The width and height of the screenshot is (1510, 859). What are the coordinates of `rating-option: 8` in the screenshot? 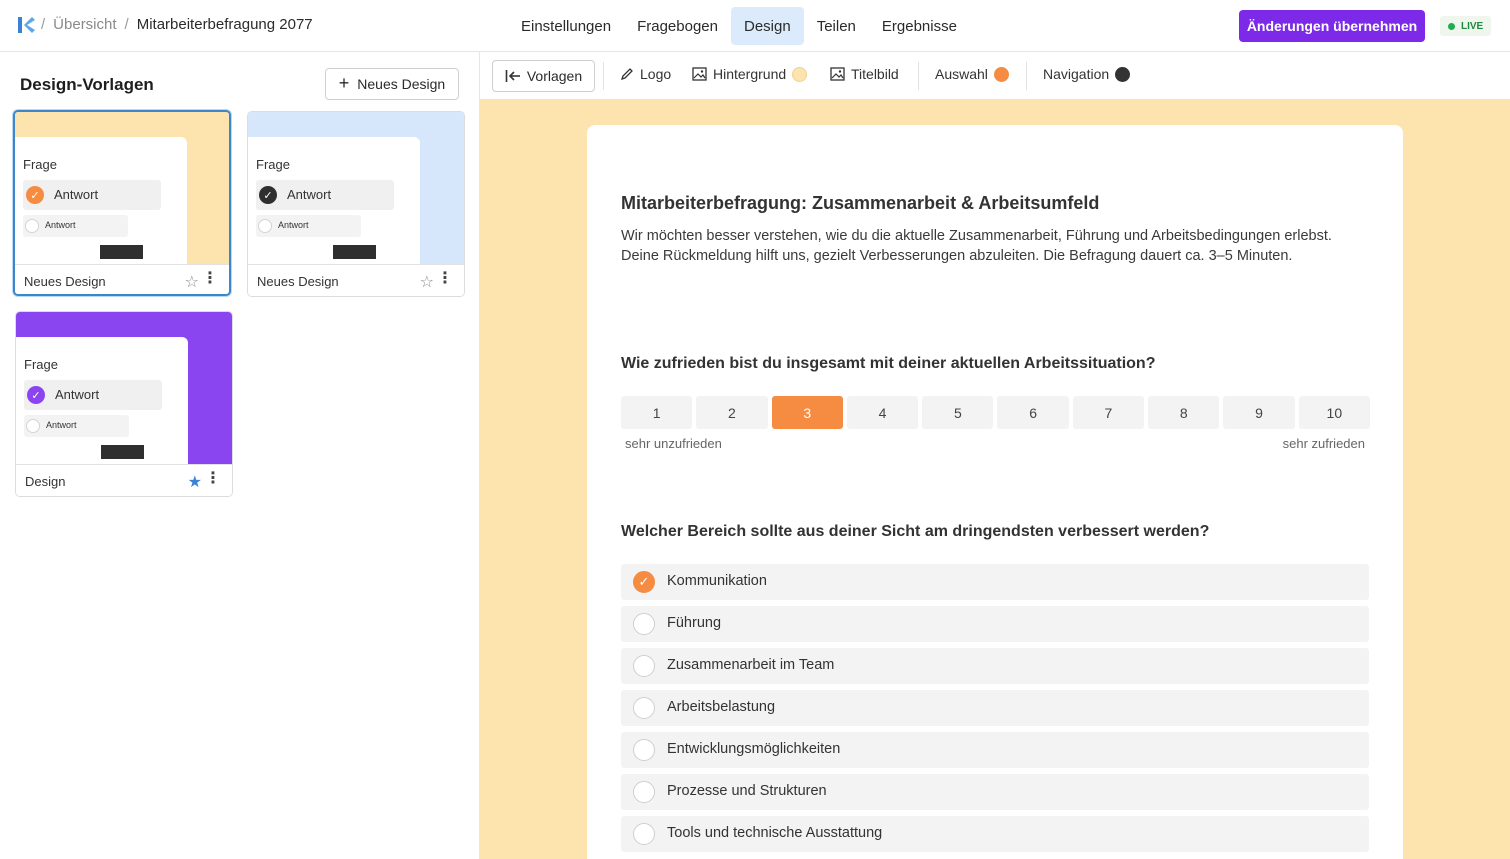 It's located at (1184, 412).